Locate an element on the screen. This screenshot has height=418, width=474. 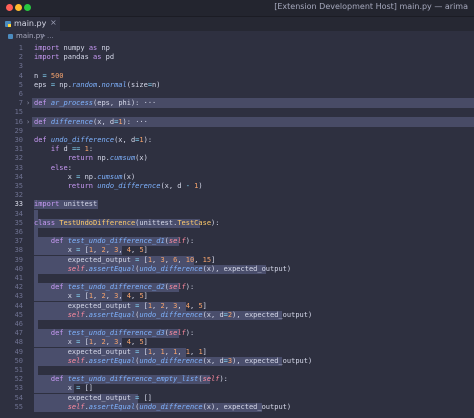
code-token: ) is located at coordinates (200, 186).